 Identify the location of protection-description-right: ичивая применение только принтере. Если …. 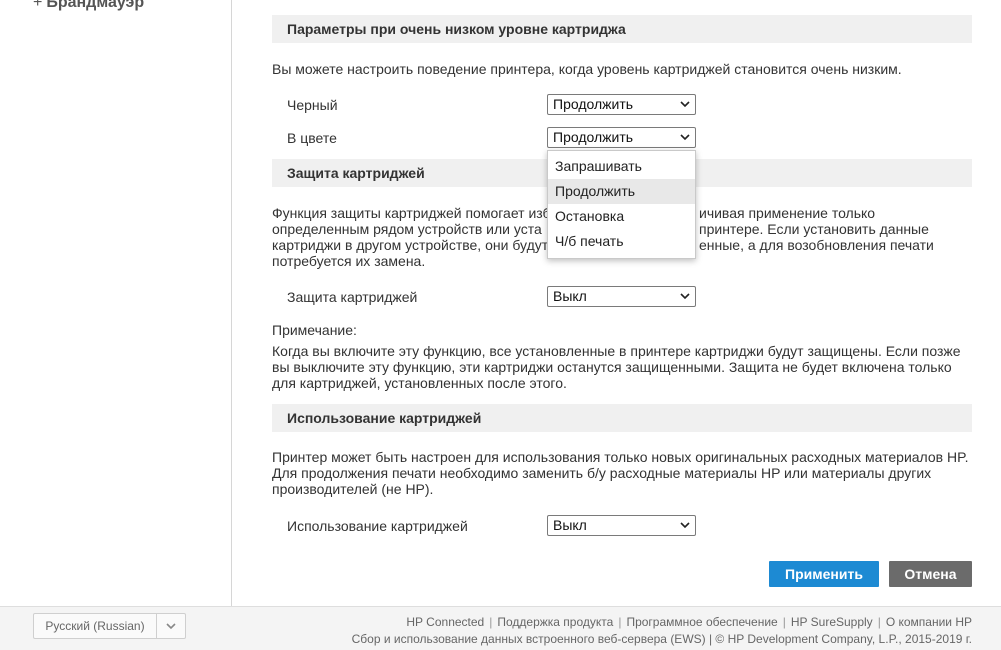
(831, 229).